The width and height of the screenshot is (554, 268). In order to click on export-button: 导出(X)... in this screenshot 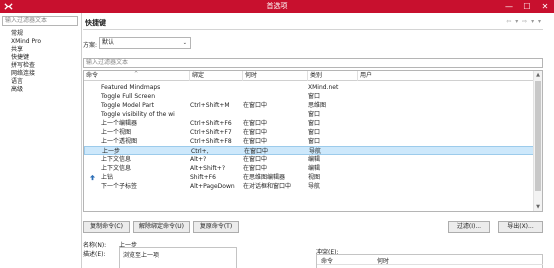, I will do `click(520, 227)`.